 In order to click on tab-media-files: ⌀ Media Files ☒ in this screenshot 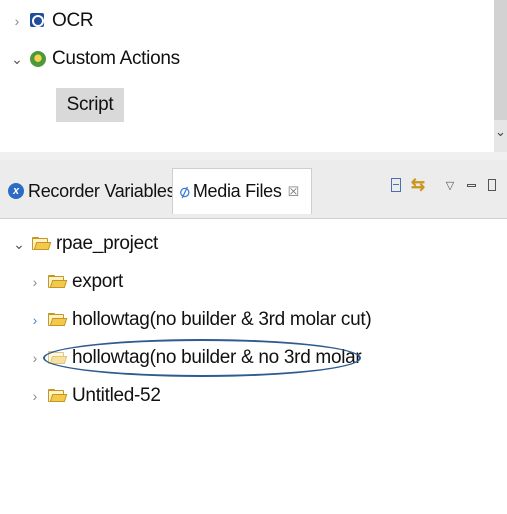, I will do `click(242, 191)`.